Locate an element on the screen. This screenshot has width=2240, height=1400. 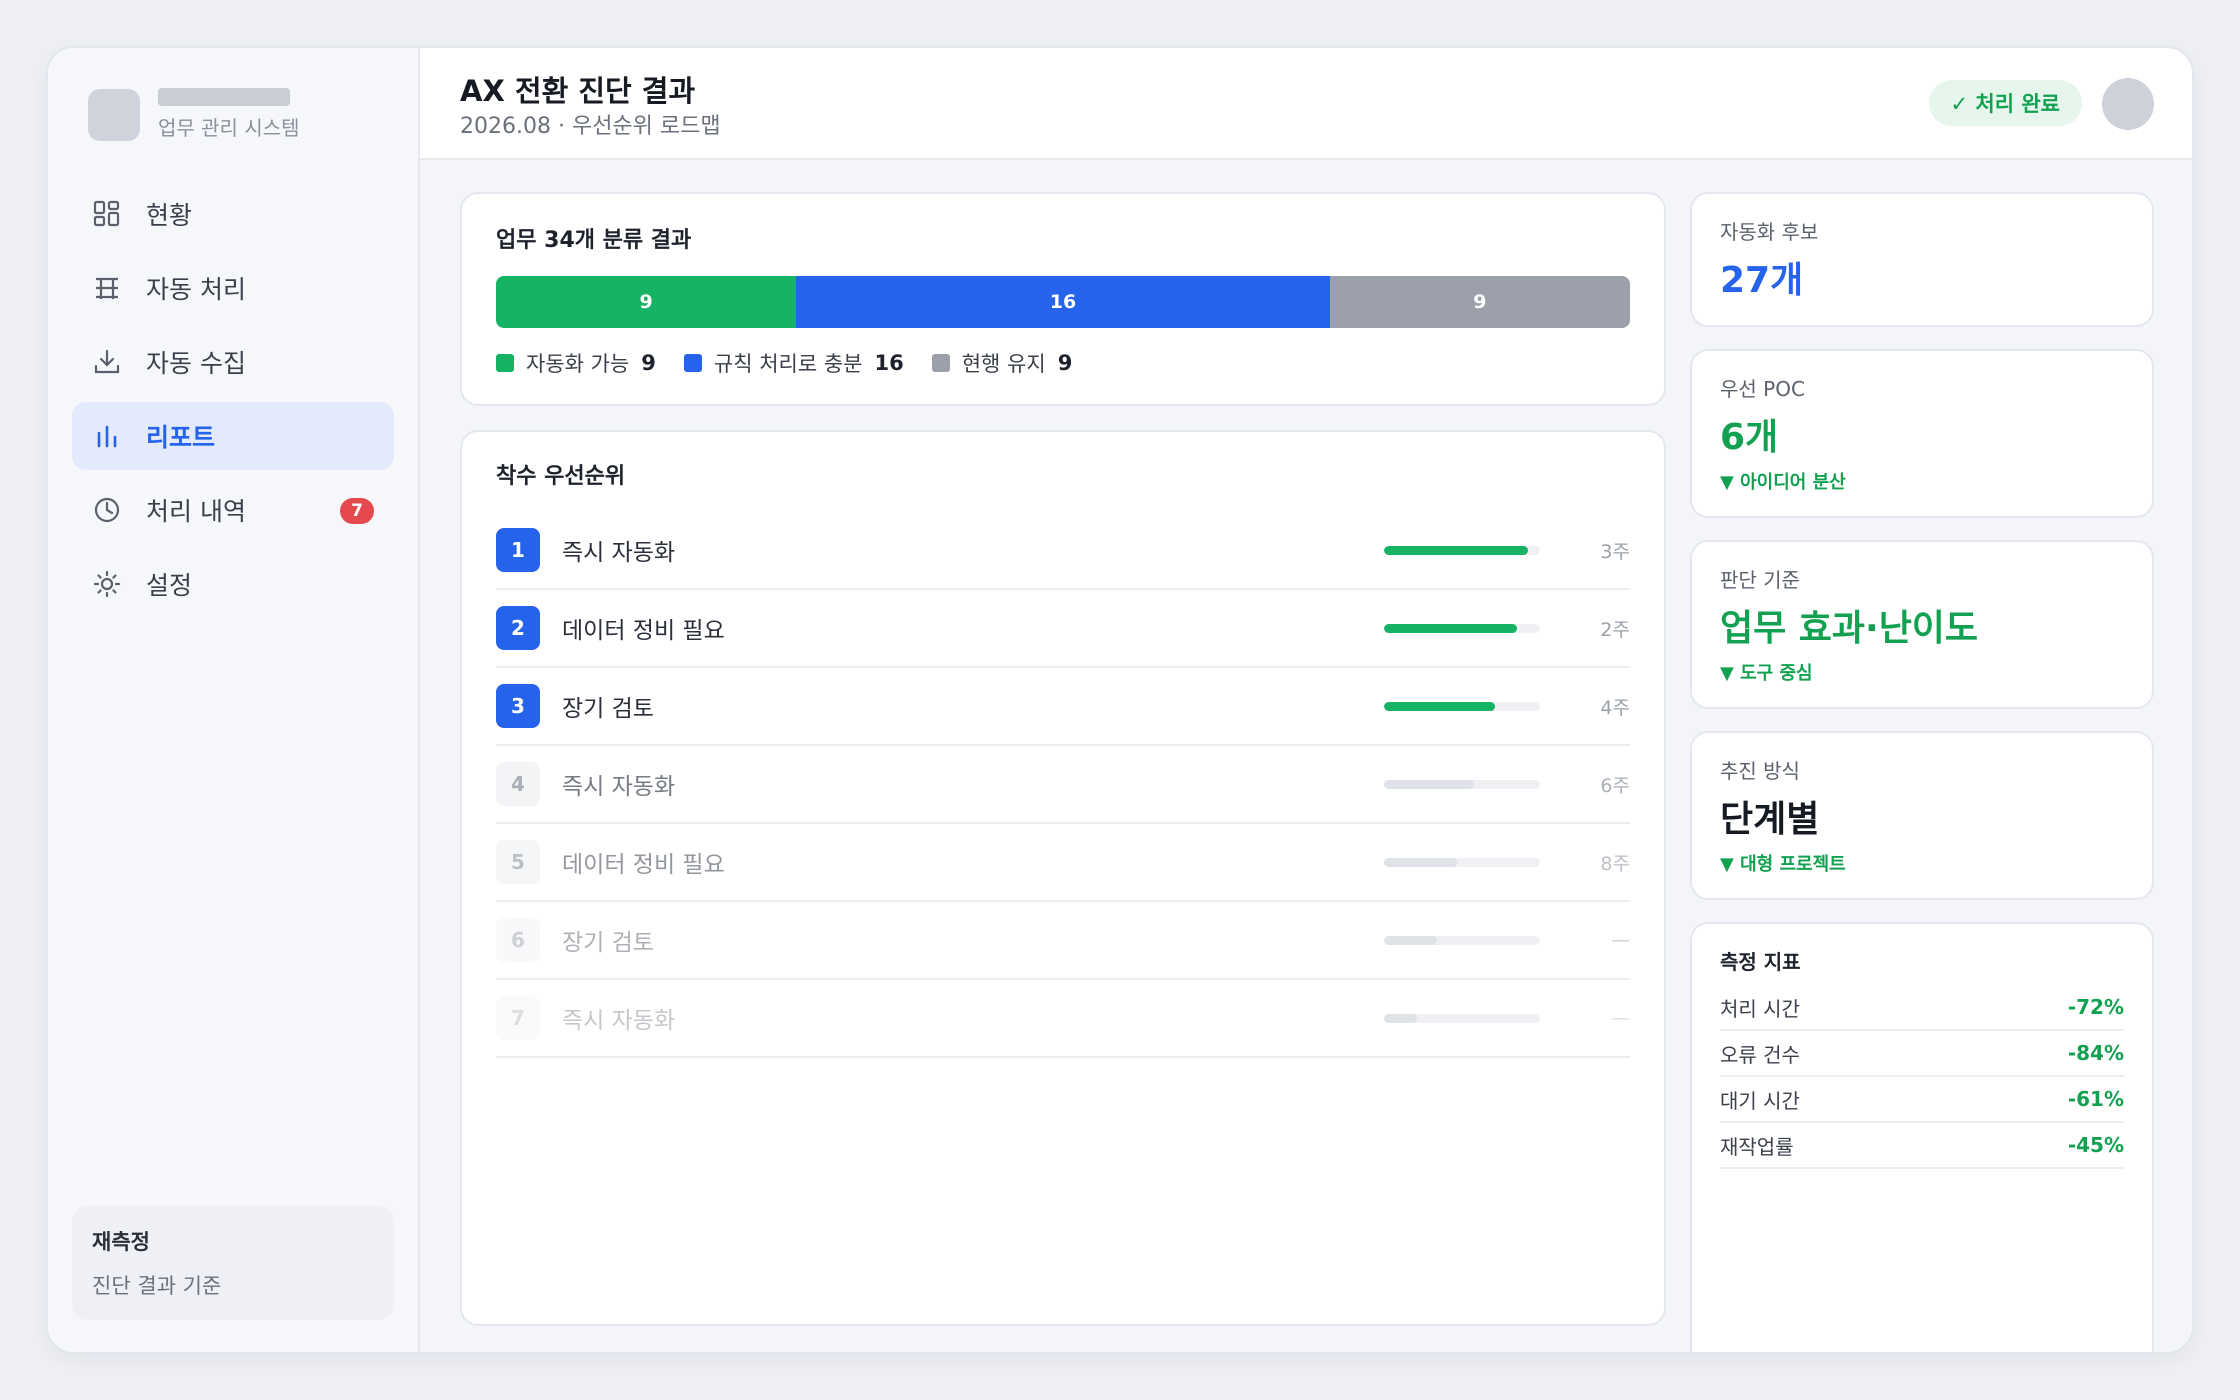
kpi-card: 우선 POC 6개 ▼ 아이디어 분산 is located at coordinates (1922, 433).